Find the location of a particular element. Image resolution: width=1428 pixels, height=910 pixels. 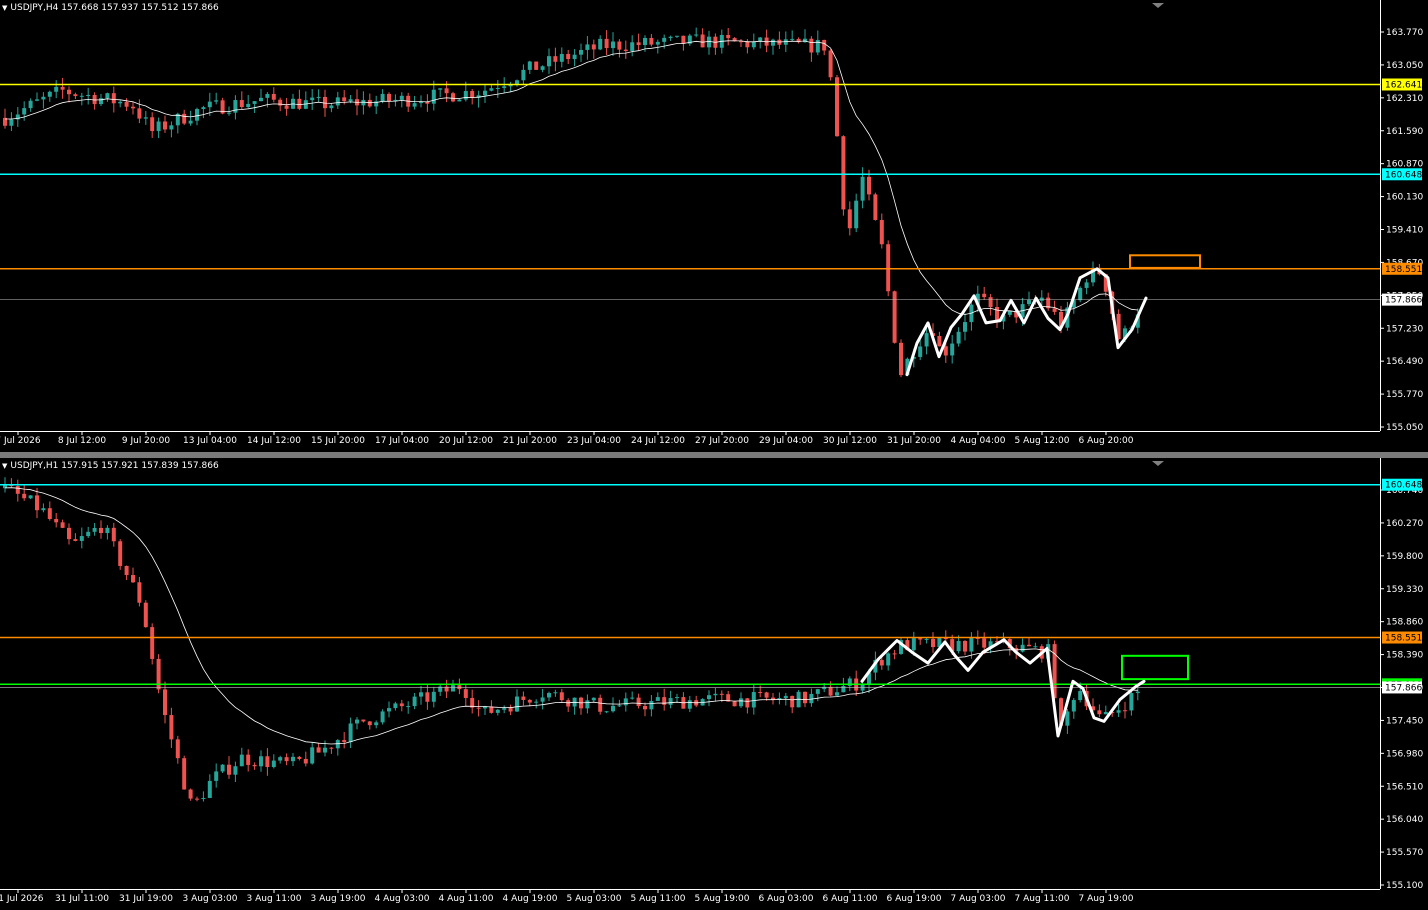

price-tick-label: 162.310 is located at coordinates (1404, 99).